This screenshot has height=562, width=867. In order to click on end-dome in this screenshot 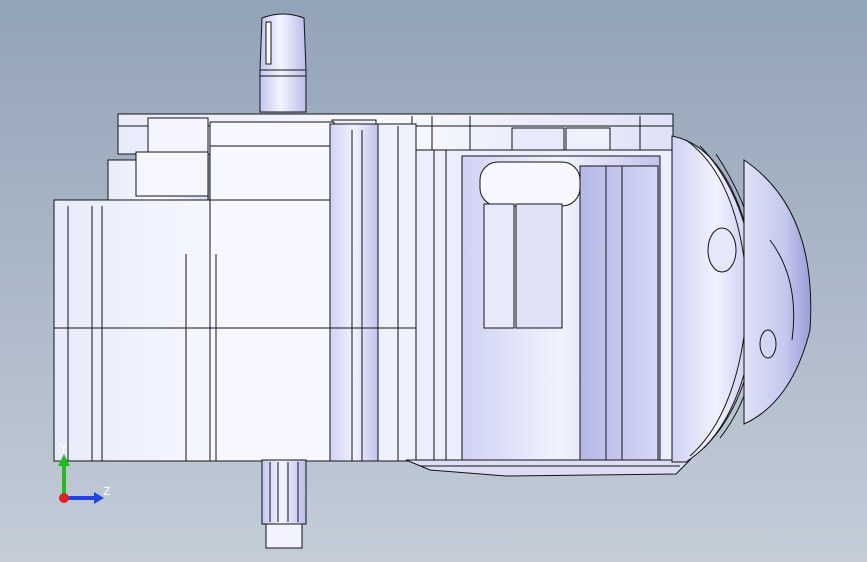, I will do `click(777, 292)`.